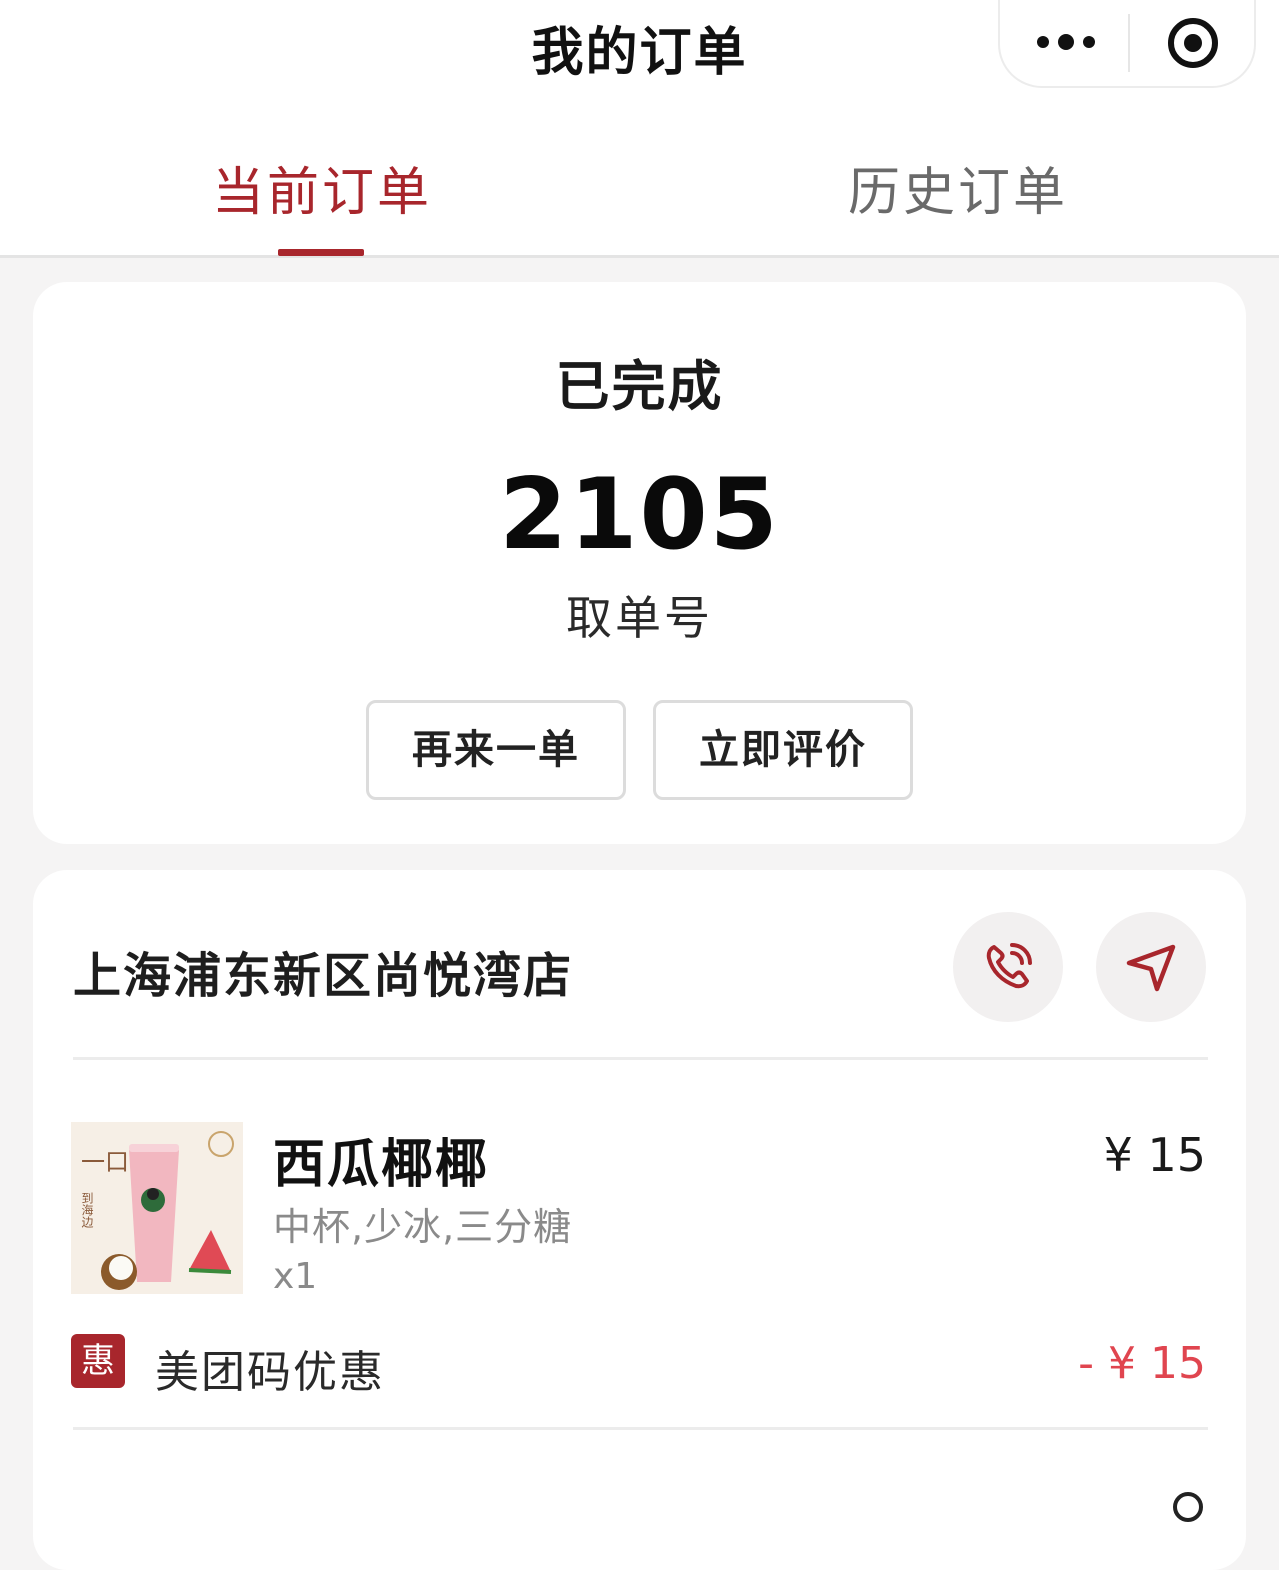 The height and width of the screenshot is (1570, 1279). What do you see at coordinates (1188, 1507) in the screenshot?
I see `info-icon` at bounding box center [1188, 1507].